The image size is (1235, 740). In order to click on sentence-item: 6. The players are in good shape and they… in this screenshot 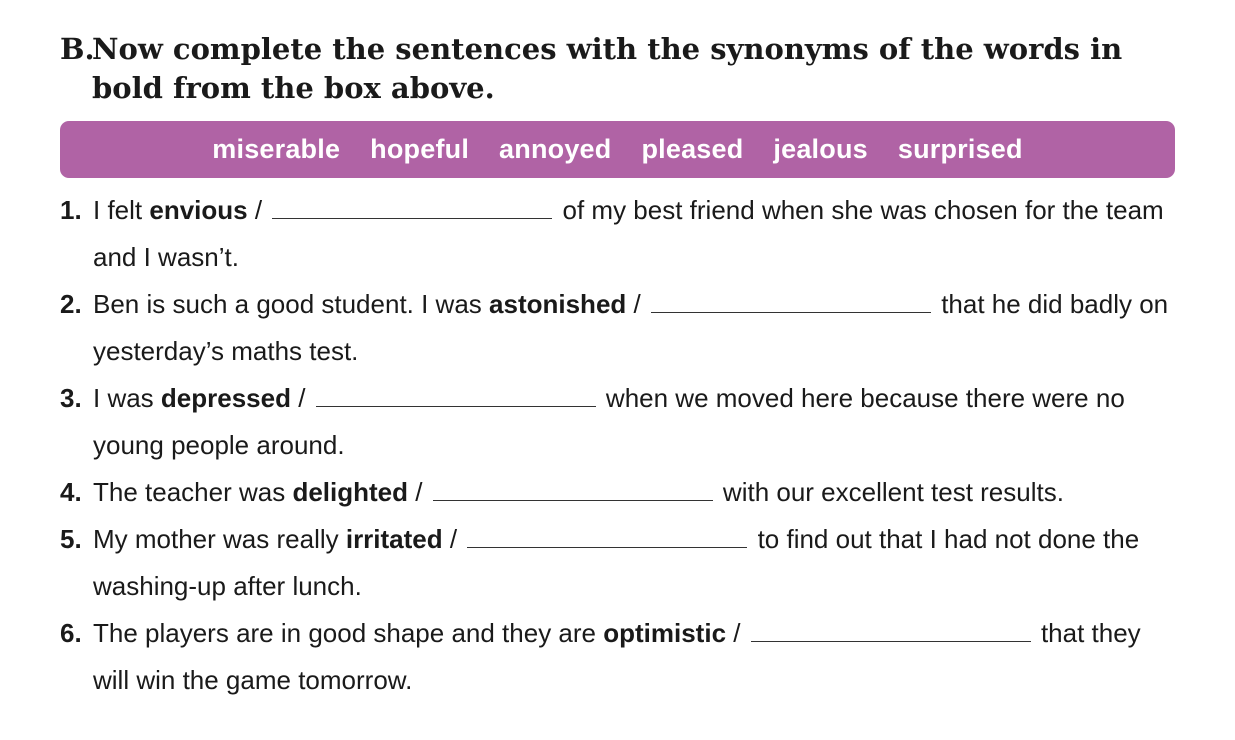, I will do `click(620, 657)`.